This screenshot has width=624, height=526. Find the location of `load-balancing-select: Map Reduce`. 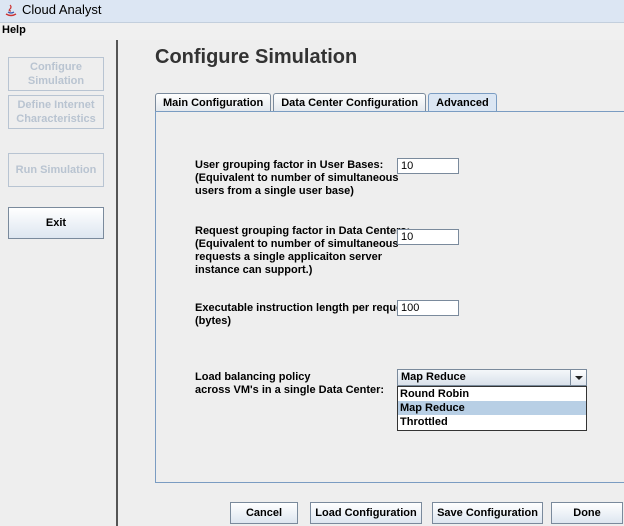

load-balancing-select: Map Reduce is located at coordinates (492, 377).